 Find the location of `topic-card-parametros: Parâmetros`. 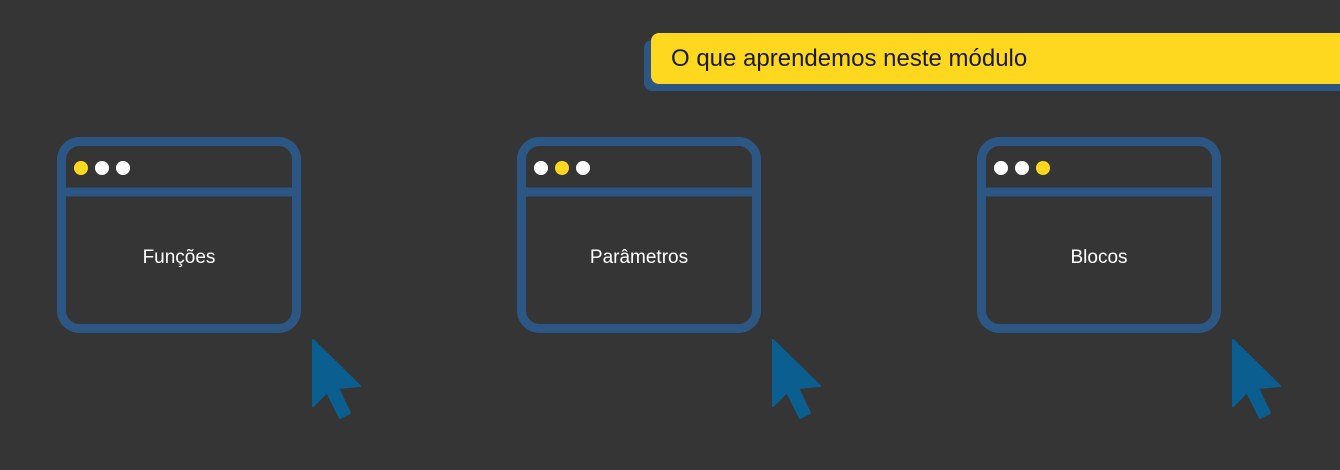

topic-card-parametros: Parâmetros is located at coordinates (639, 235).